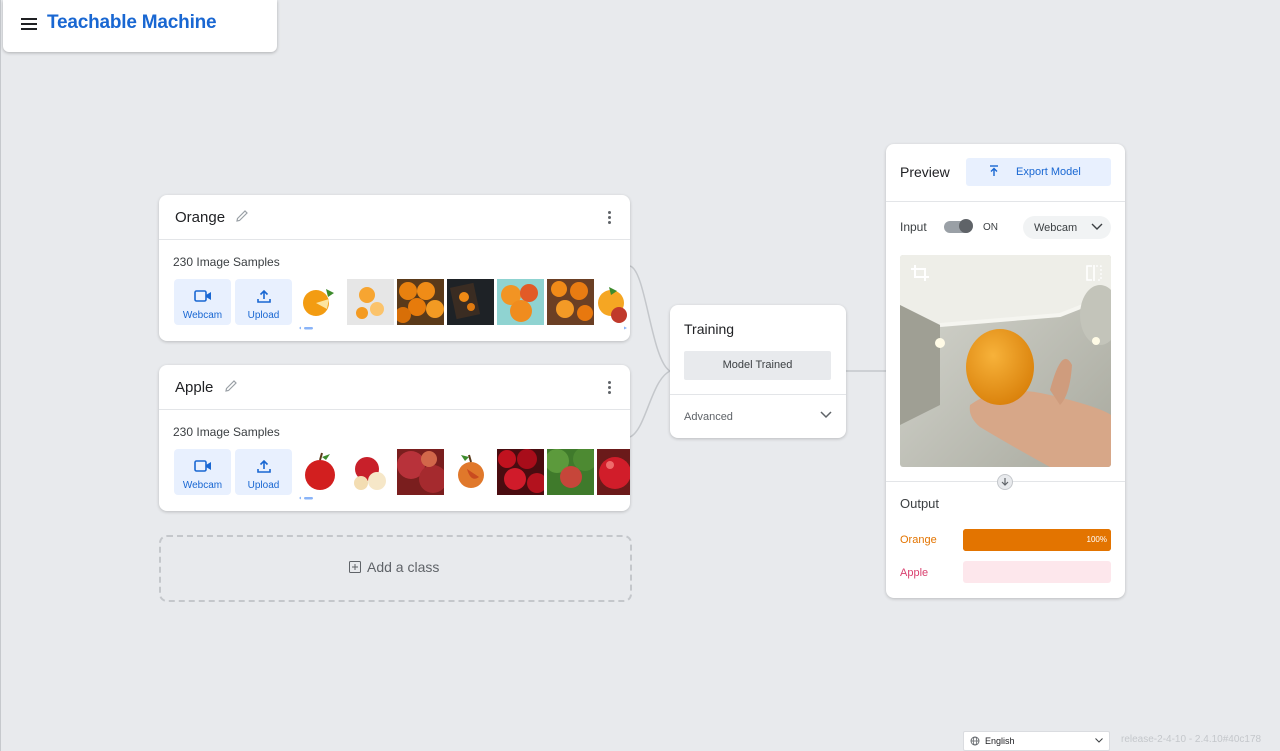  I want to click on webcam-frame, so click(1005, 361).